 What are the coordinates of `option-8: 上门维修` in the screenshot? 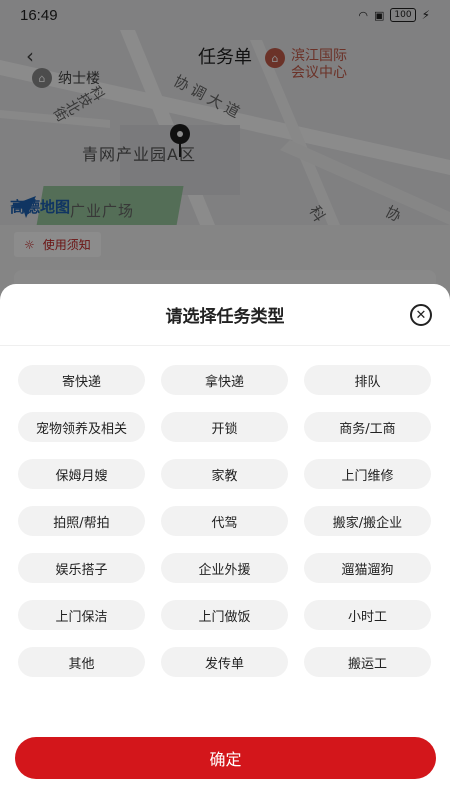 It's located at (367, 474).